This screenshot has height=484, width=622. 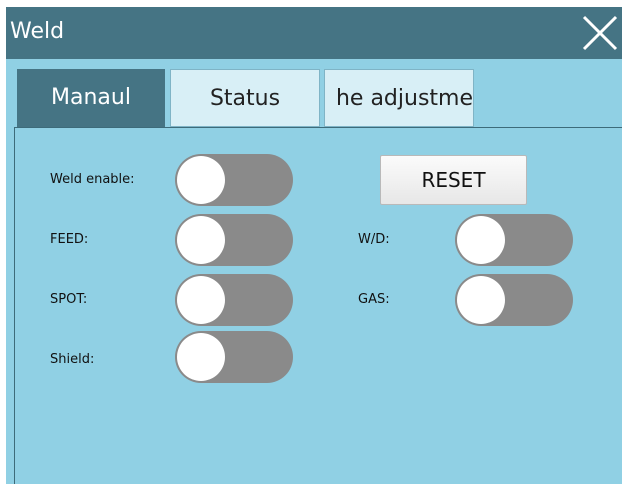 What do you see at coordinates (69, 299) in the screenshot?
I see `spot-label: SPOT:` at bounding box center [69, 299].